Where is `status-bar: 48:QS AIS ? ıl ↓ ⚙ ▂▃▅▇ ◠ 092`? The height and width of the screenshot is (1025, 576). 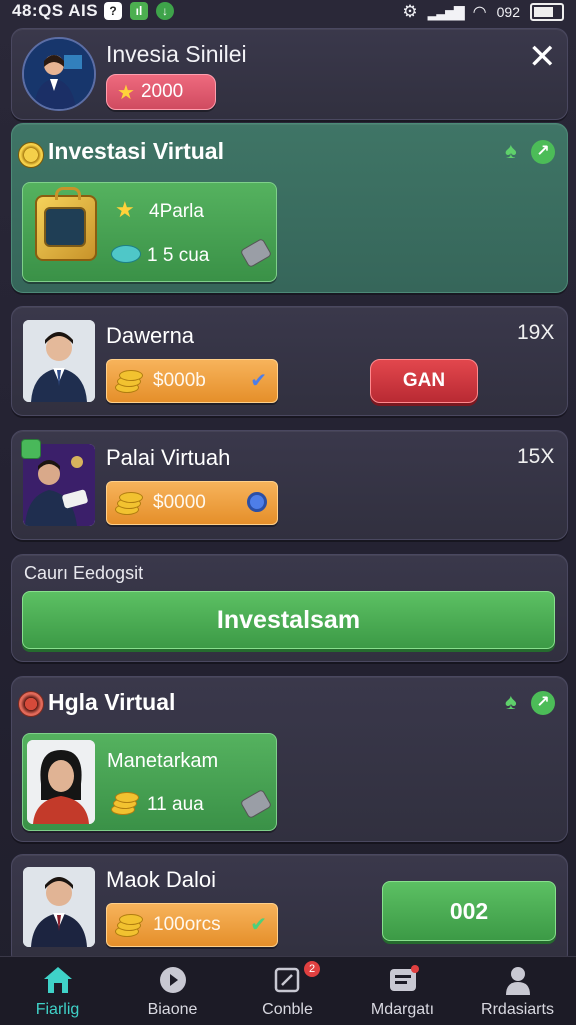 status-bar: 48:QS AIS ? ıl ↓ ⚙ ▂▃▅▇ ◠ 092 is located at coordinates (288, 13).